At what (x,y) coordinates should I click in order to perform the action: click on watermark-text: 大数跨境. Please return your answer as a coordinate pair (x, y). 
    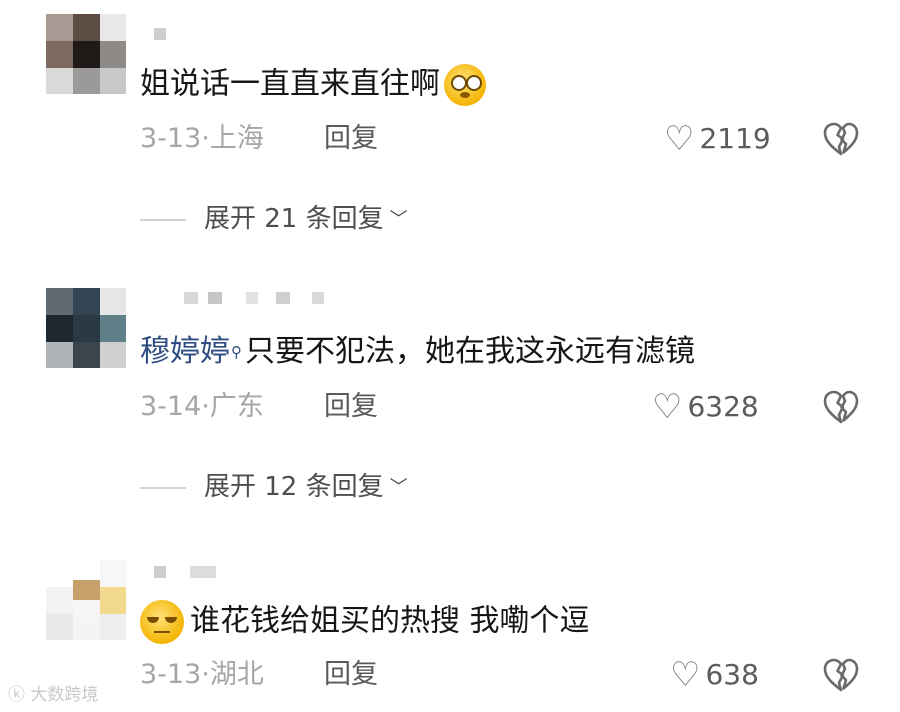
    Looking at the image, I should click on (64, 695).